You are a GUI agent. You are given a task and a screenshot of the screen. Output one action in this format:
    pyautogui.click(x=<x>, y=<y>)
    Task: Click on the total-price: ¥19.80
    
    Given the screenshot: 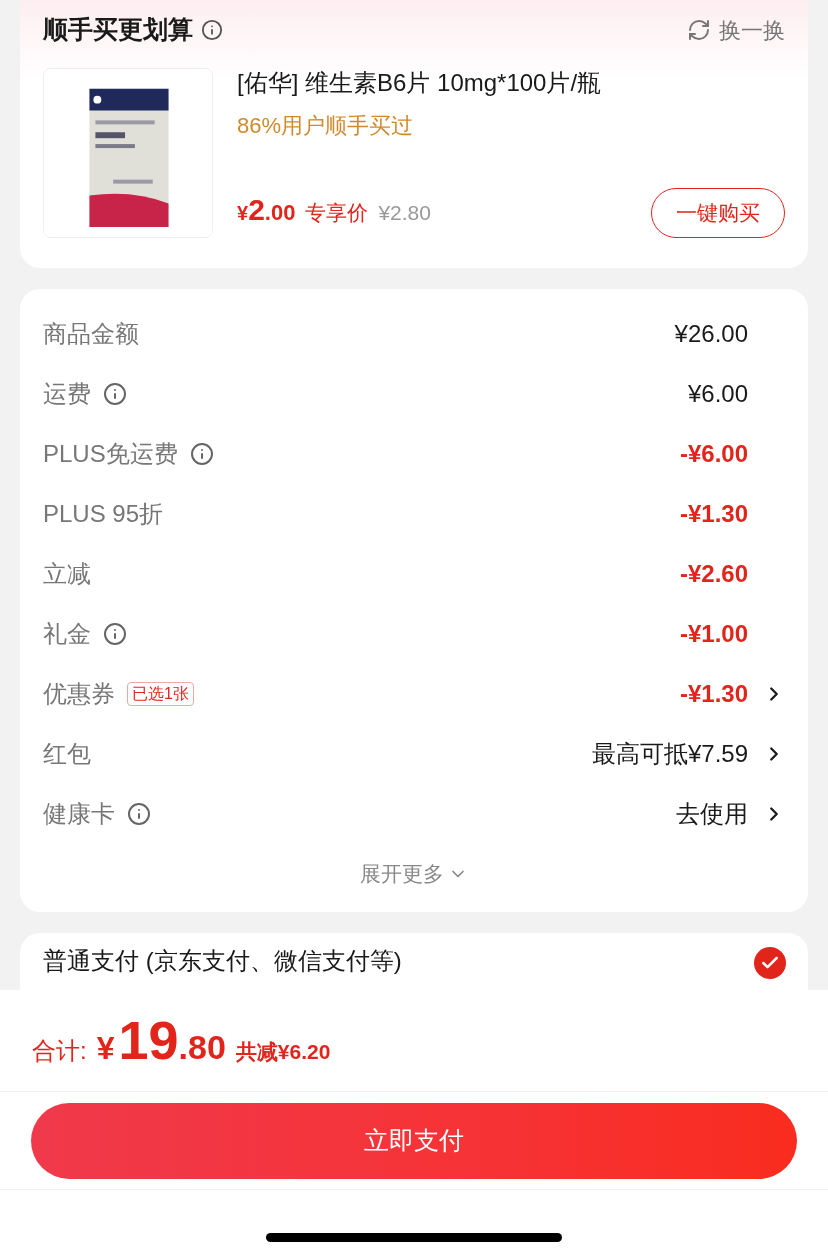 What is the action you would take?
    pyautogui.click(x=161, y=1040)
    